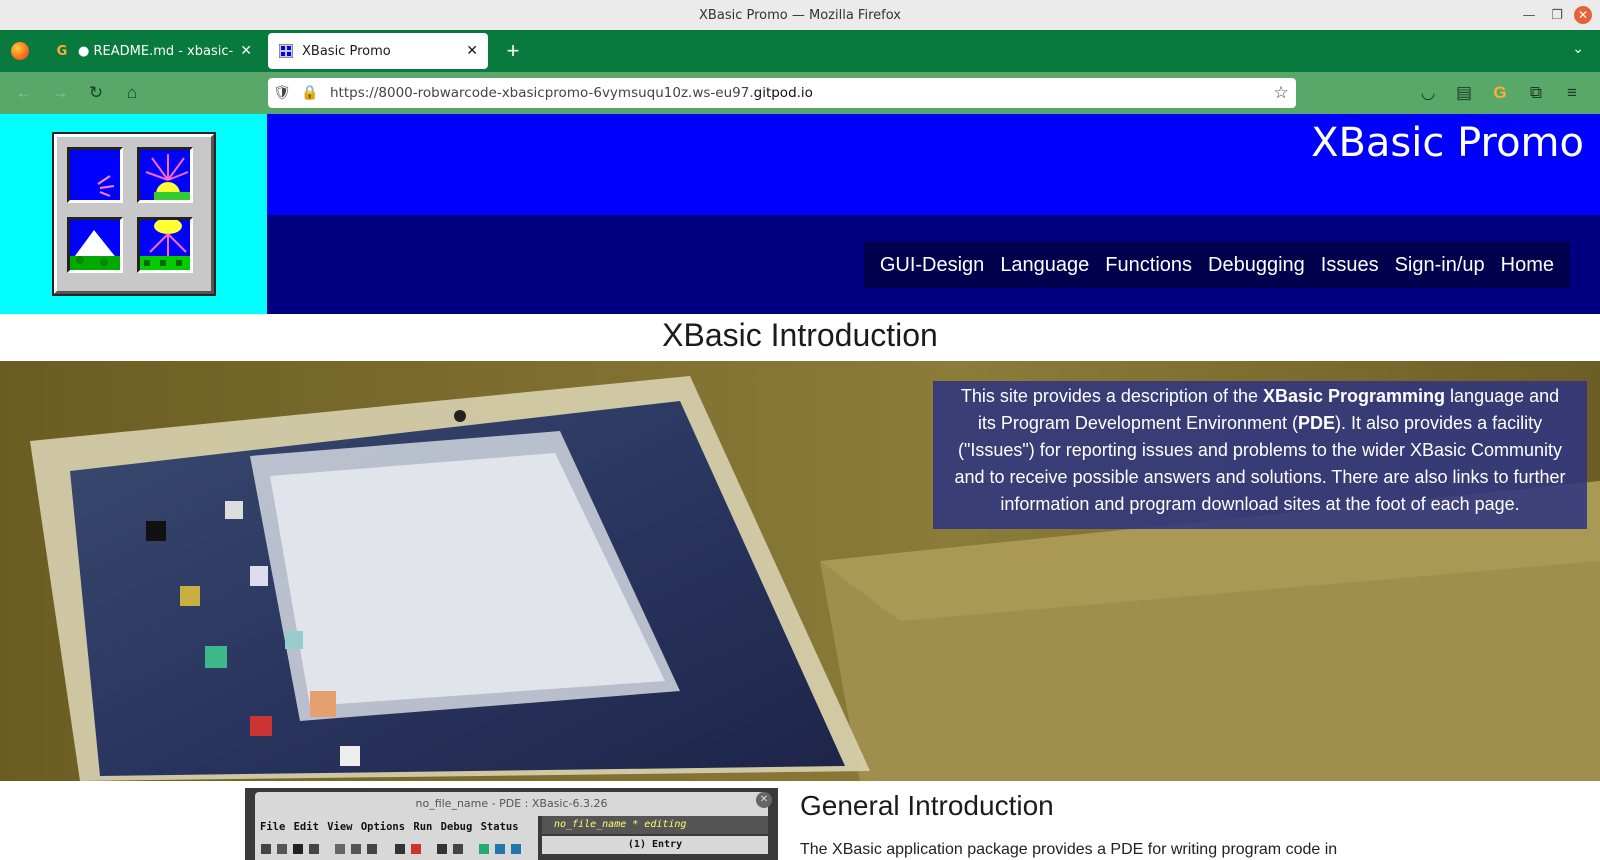 This screenshot has height=860, width=1600. I want to click on pde-close-icon: ✕, so click(764, 800).